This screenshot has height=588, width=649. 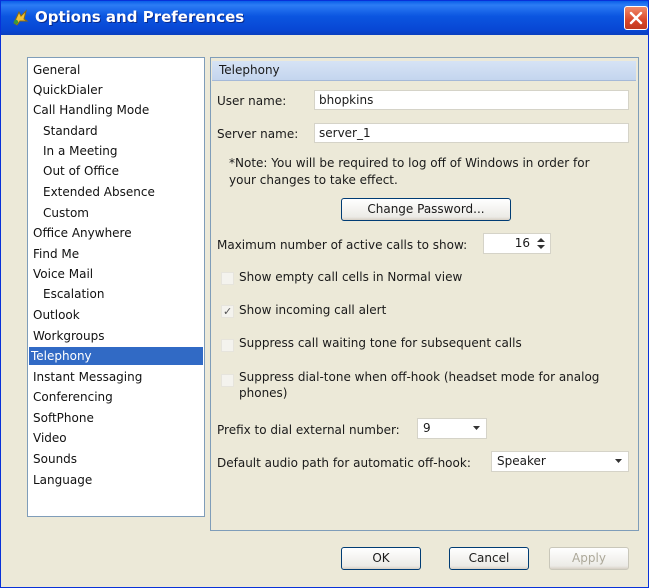 I want to click on max-calls-value: 16, so click(x=522, y=243).